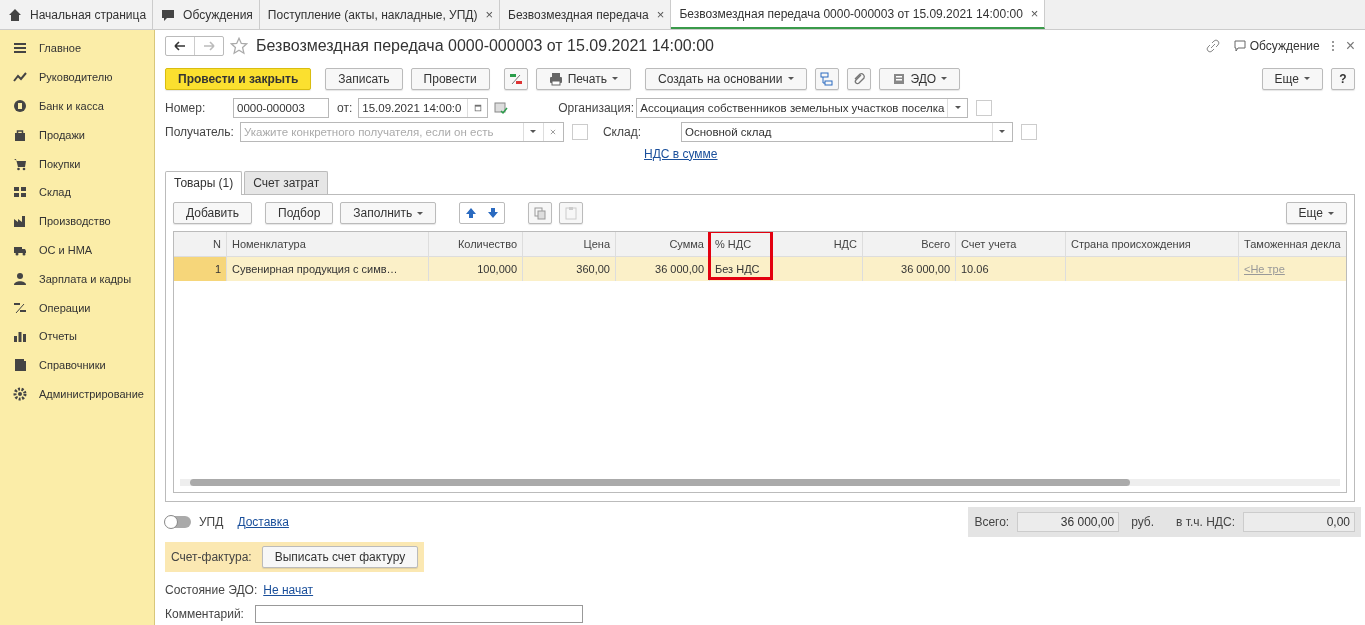 This screenshot has height=625, width=1365. I want to click on sidebar-item: Банк и касса, so click(77, 106).